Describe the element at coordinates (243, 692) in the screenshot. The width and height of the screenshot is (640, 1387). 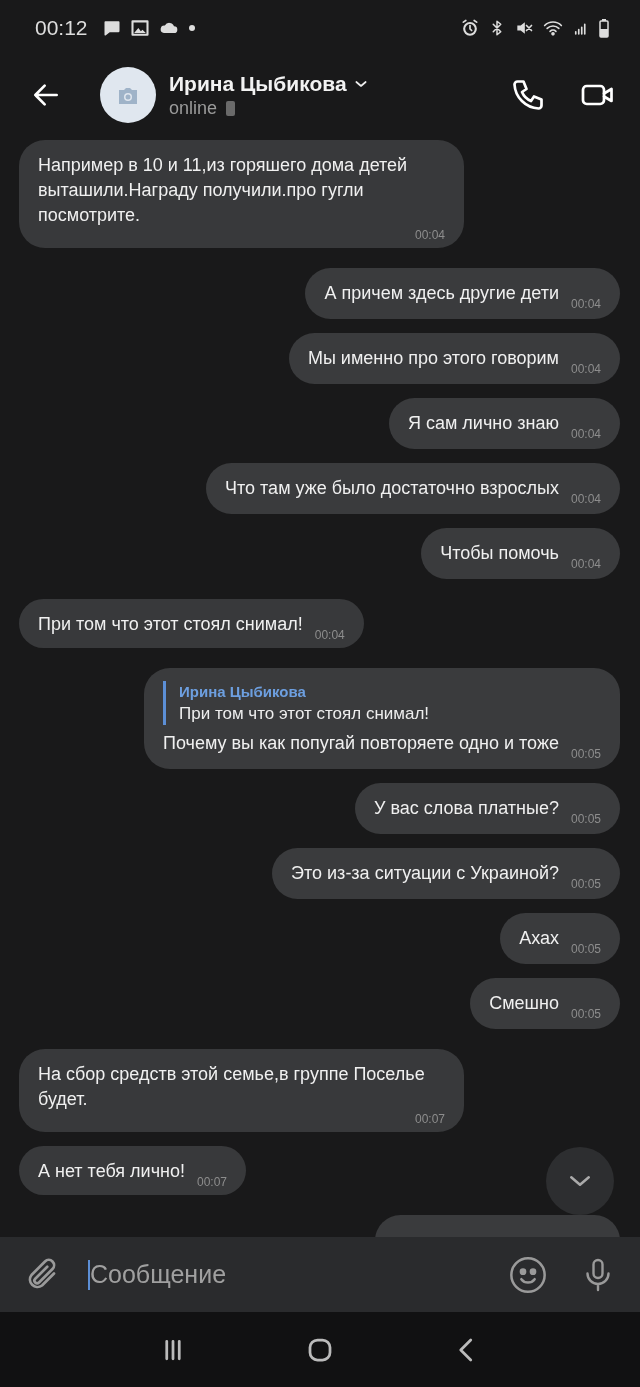
I see `quote-author: Ирина Цыбикова` at that location.